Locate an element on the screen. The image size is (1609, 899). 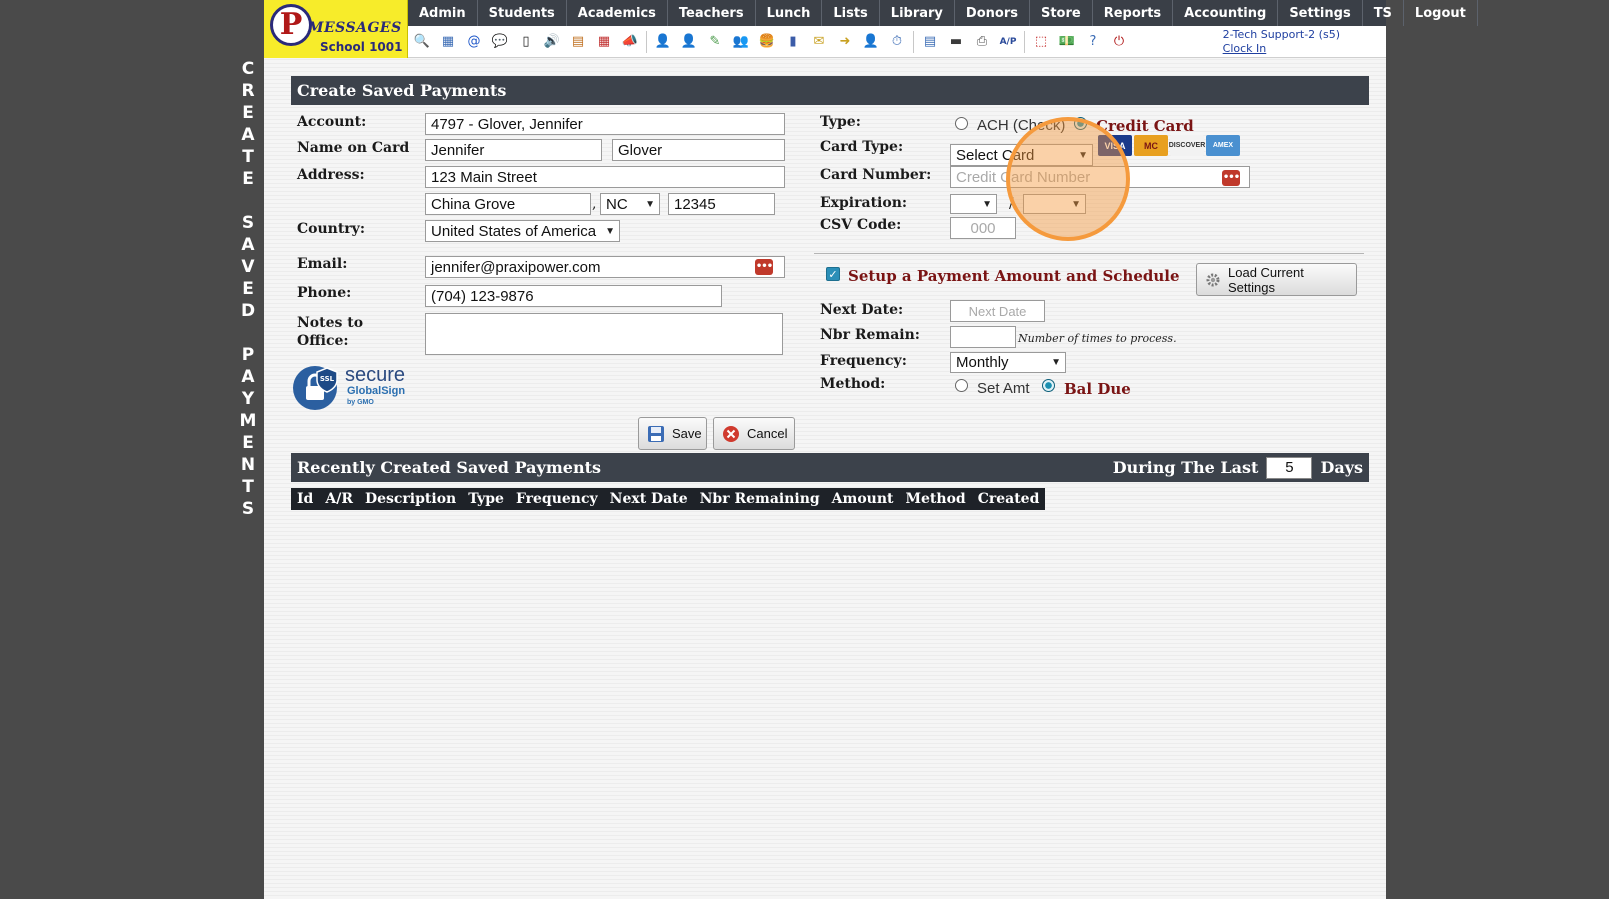
lunch-icon: 🍔 is located at coordinates (767, 42).